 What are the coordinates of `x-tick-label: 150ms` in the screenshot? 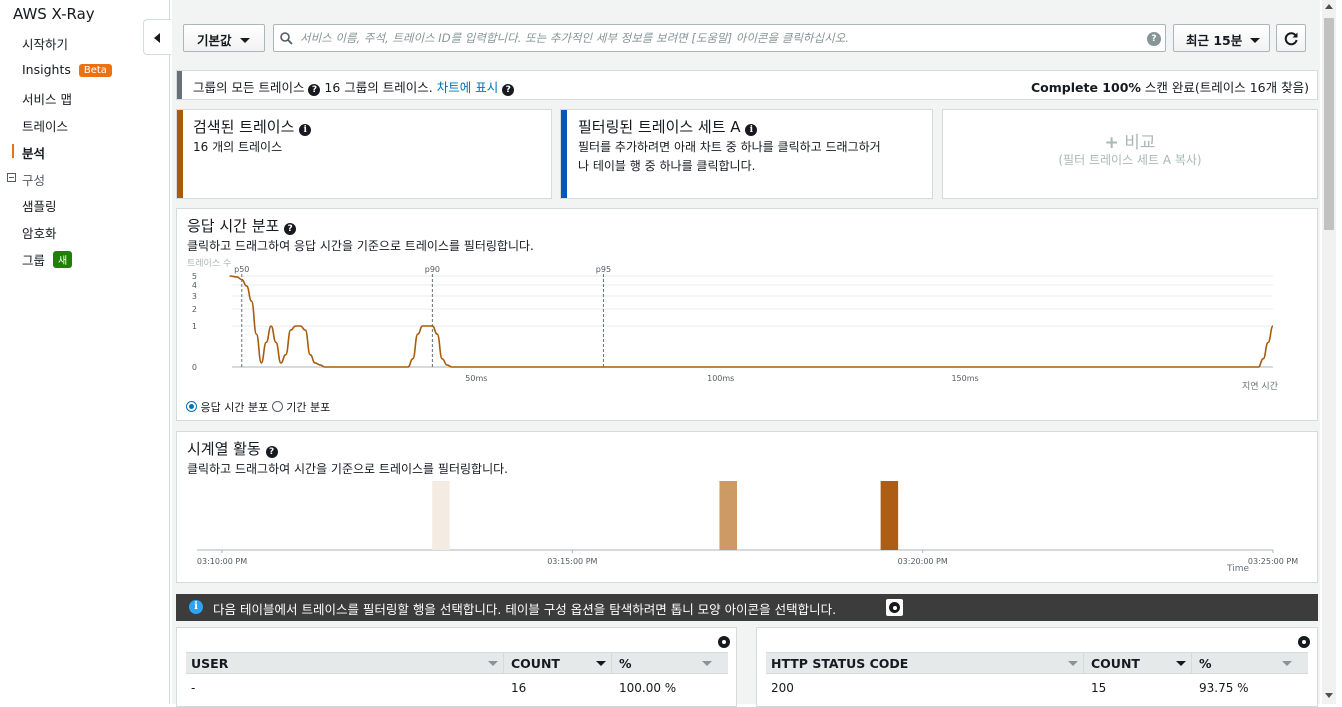 It's located at (964, 378).